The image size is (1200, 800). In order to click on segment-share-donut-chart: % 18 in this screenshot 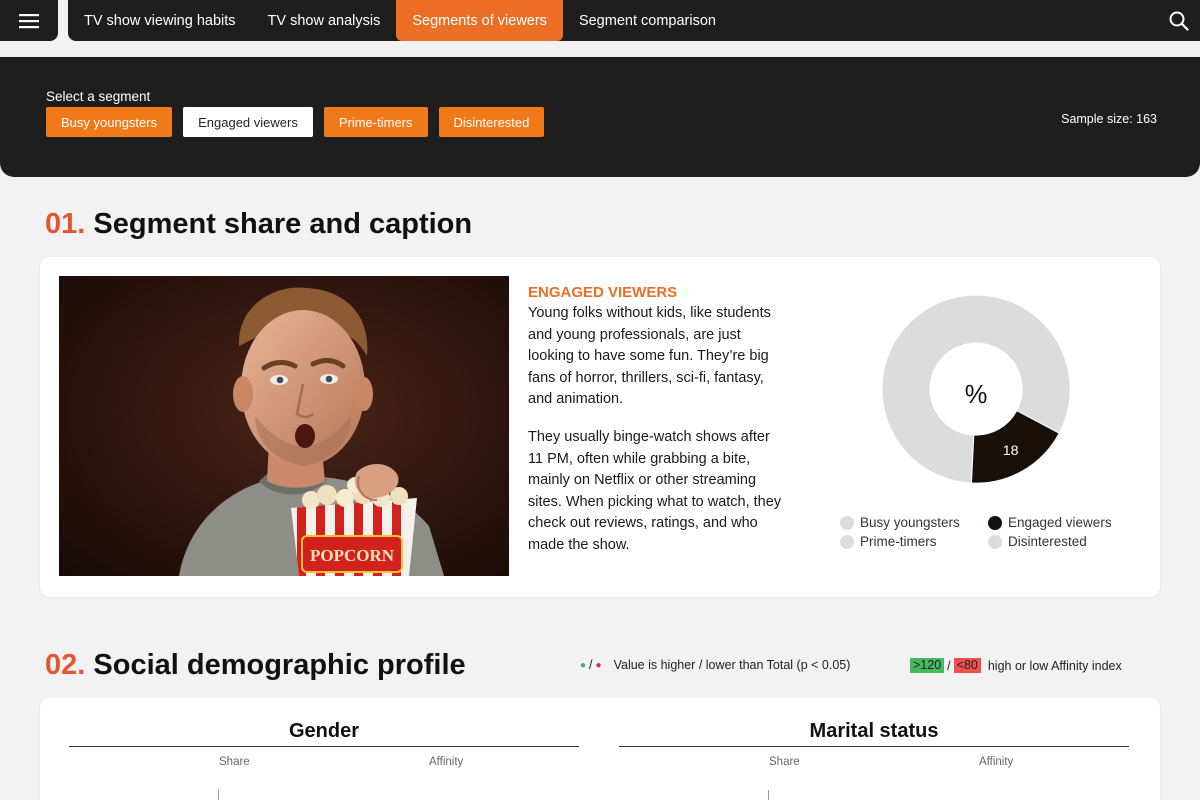, I will do `click(976, 389)`.